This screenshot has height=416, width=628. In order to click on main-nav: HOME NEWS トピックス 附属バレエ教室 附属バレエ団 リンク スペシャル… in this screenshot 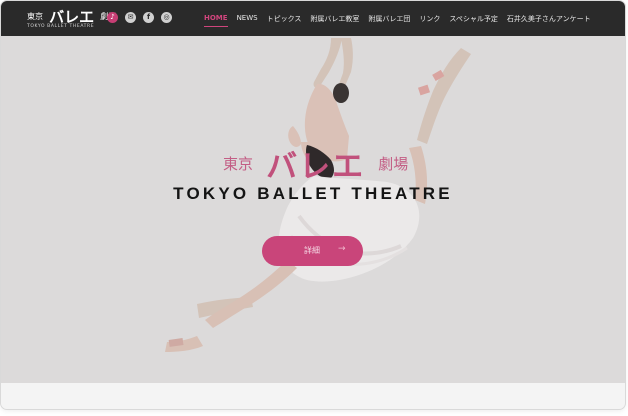, I will do `click(397, 20)`.